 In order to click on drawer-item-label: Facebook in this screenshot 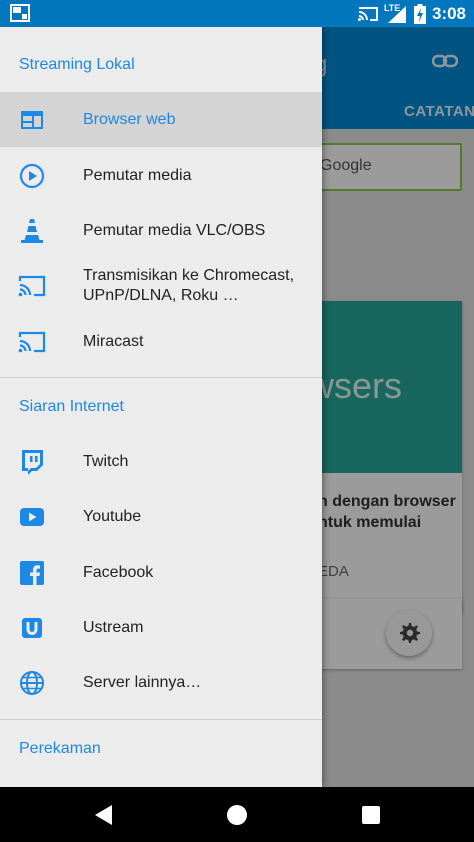, I will do `click(118, 572)`.